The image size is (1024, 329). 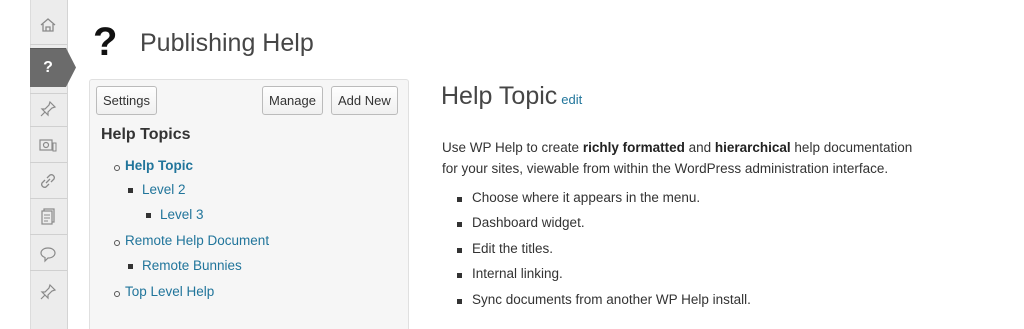 I want to click on tree-item-remote-bunnies: Remote Bunnies, so click(x=192, y=265).